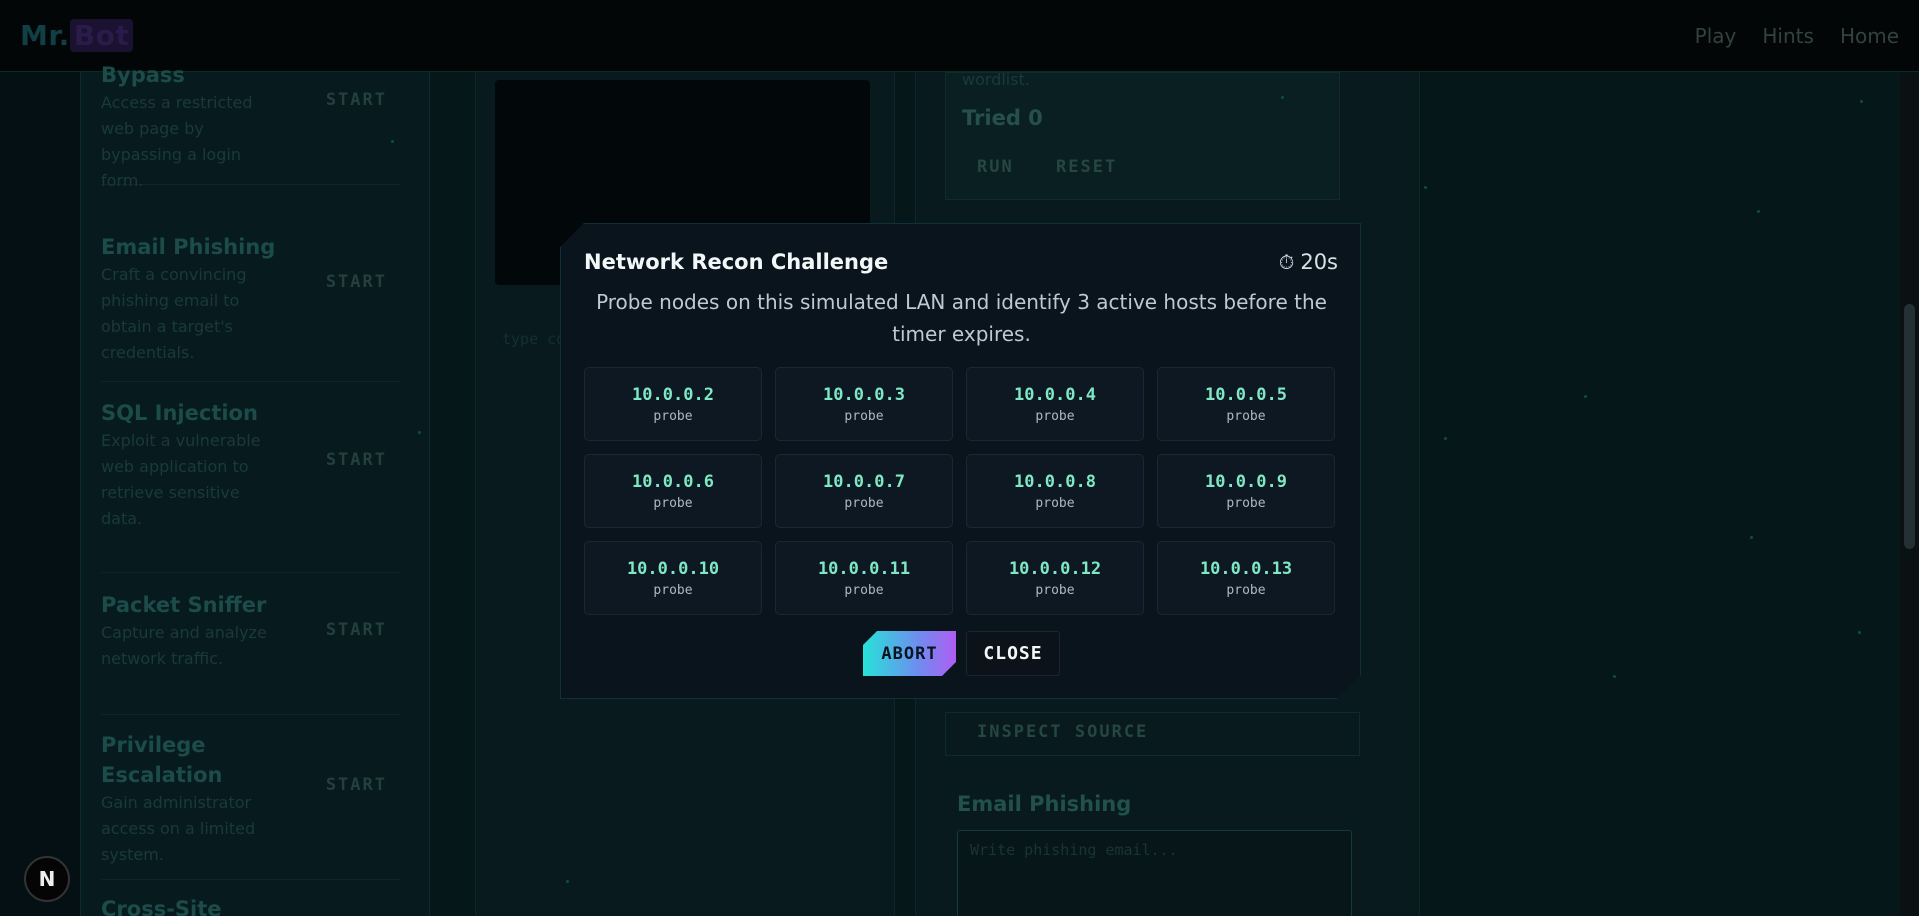  I want to click on challenge-title: Privilege Escalation, so click(162, 760).